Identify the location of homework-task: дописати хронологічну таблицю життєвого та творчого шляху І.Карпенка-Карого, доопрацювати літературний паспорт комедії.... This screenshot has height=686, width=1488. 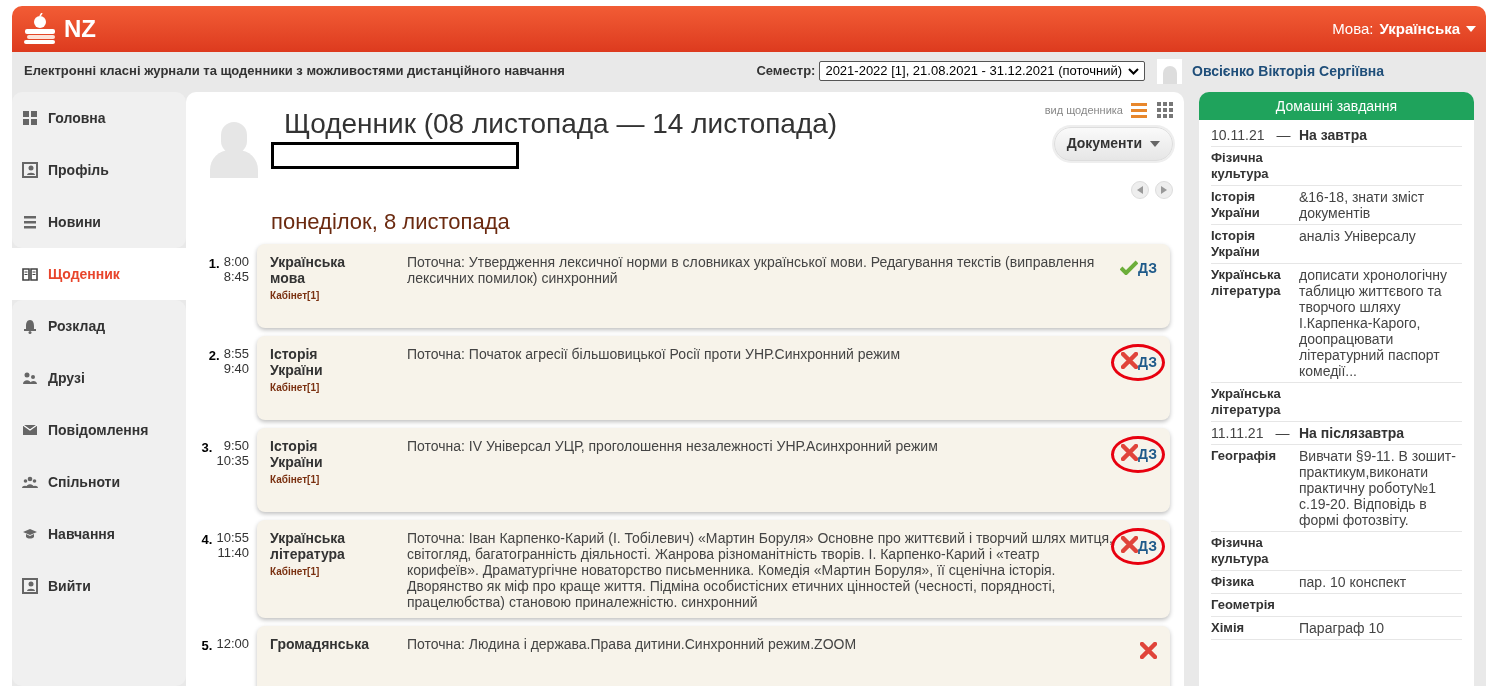
(1374, 323).